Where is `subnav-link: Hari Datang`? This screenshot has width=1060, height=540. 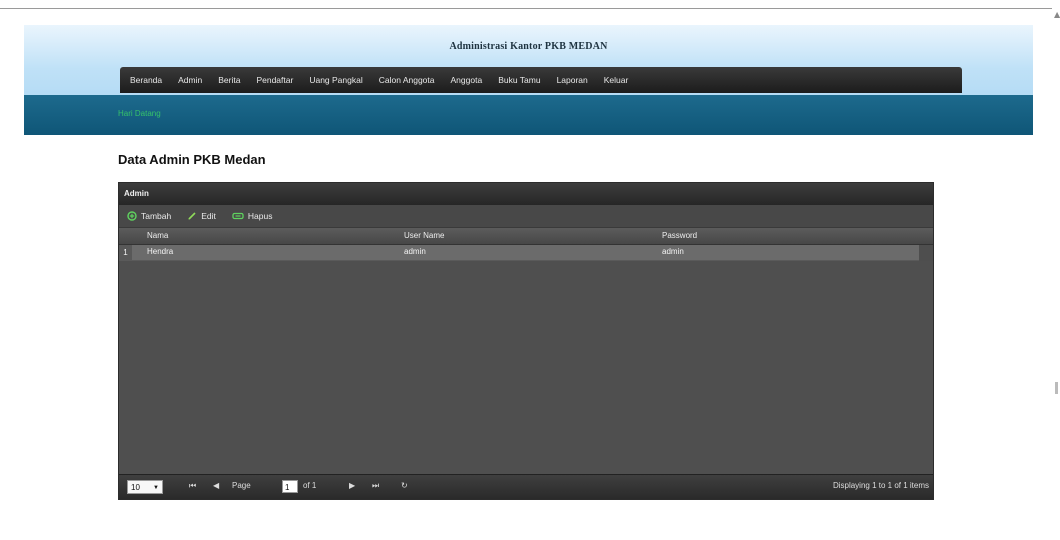 subnav-link: Hari Datang is located at coordinates (139, 113).